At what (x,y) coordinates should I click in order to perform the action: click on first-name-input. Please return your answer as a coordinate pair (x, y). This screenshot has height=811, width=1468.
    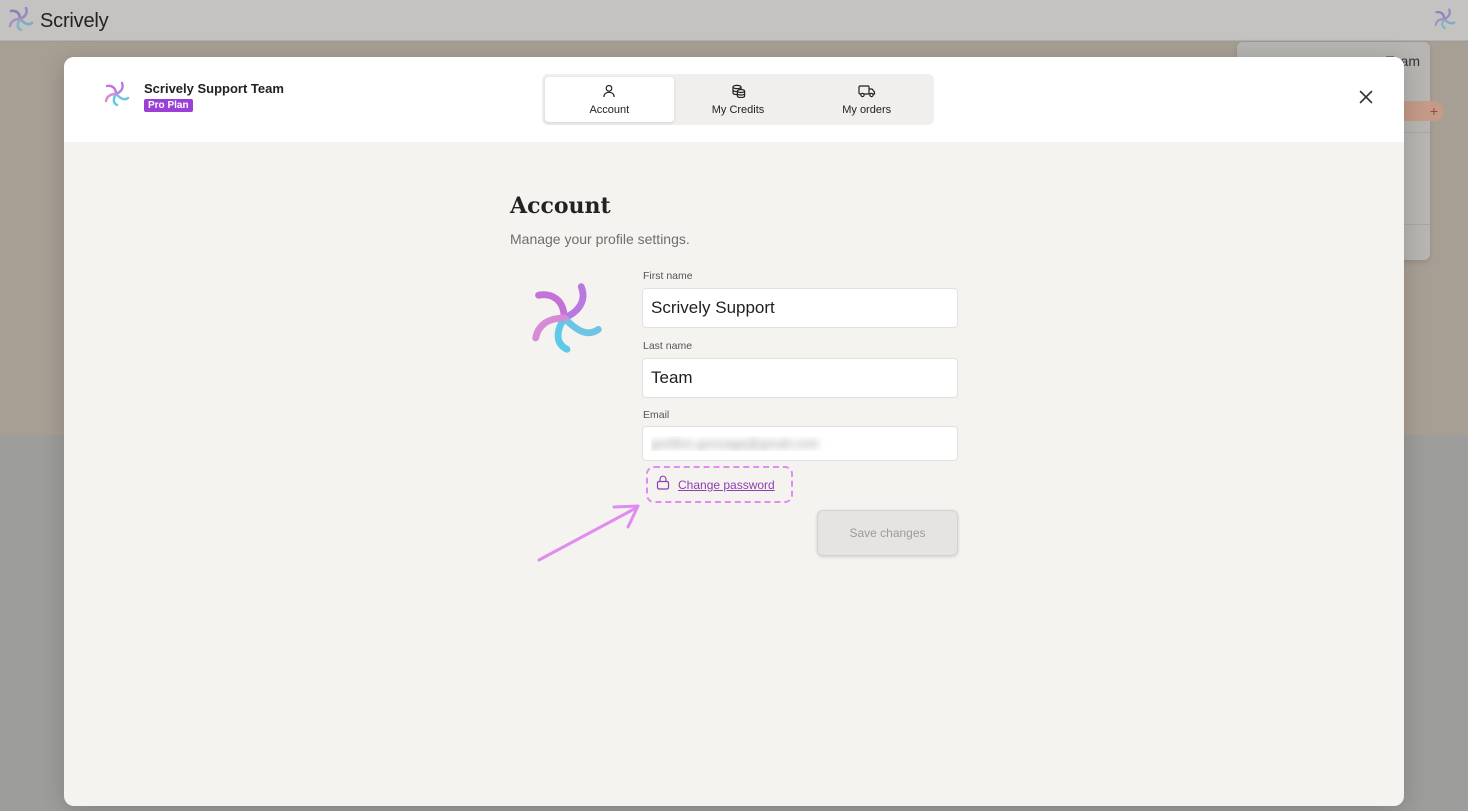
    Looking at the image, I should click on (800, 308).